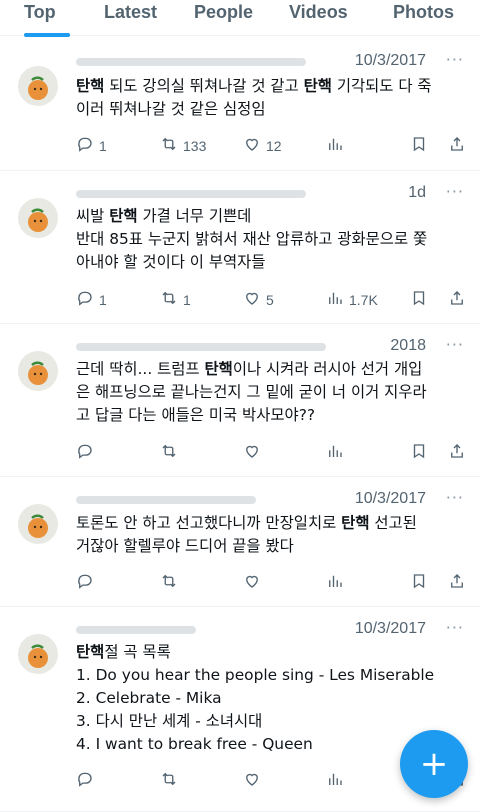 The image size is (480, 812). I want to click on tab-top: Top, so click(40, 12).